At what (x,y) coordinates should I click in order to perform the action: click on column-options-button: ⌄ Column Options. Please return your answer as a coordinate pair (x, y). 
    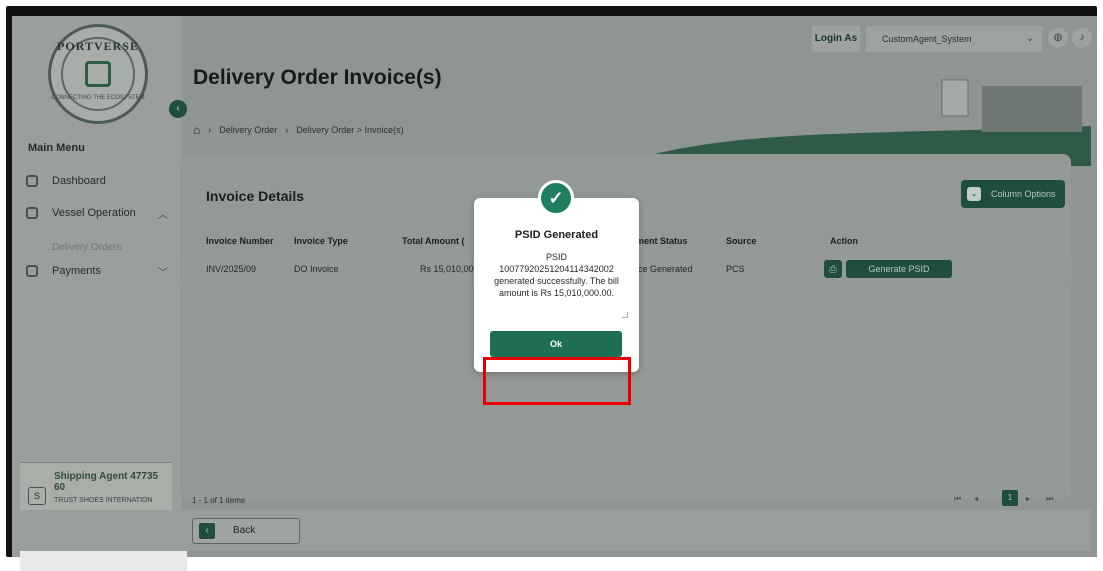
    Looking at the image, I should click on (1013, 194).